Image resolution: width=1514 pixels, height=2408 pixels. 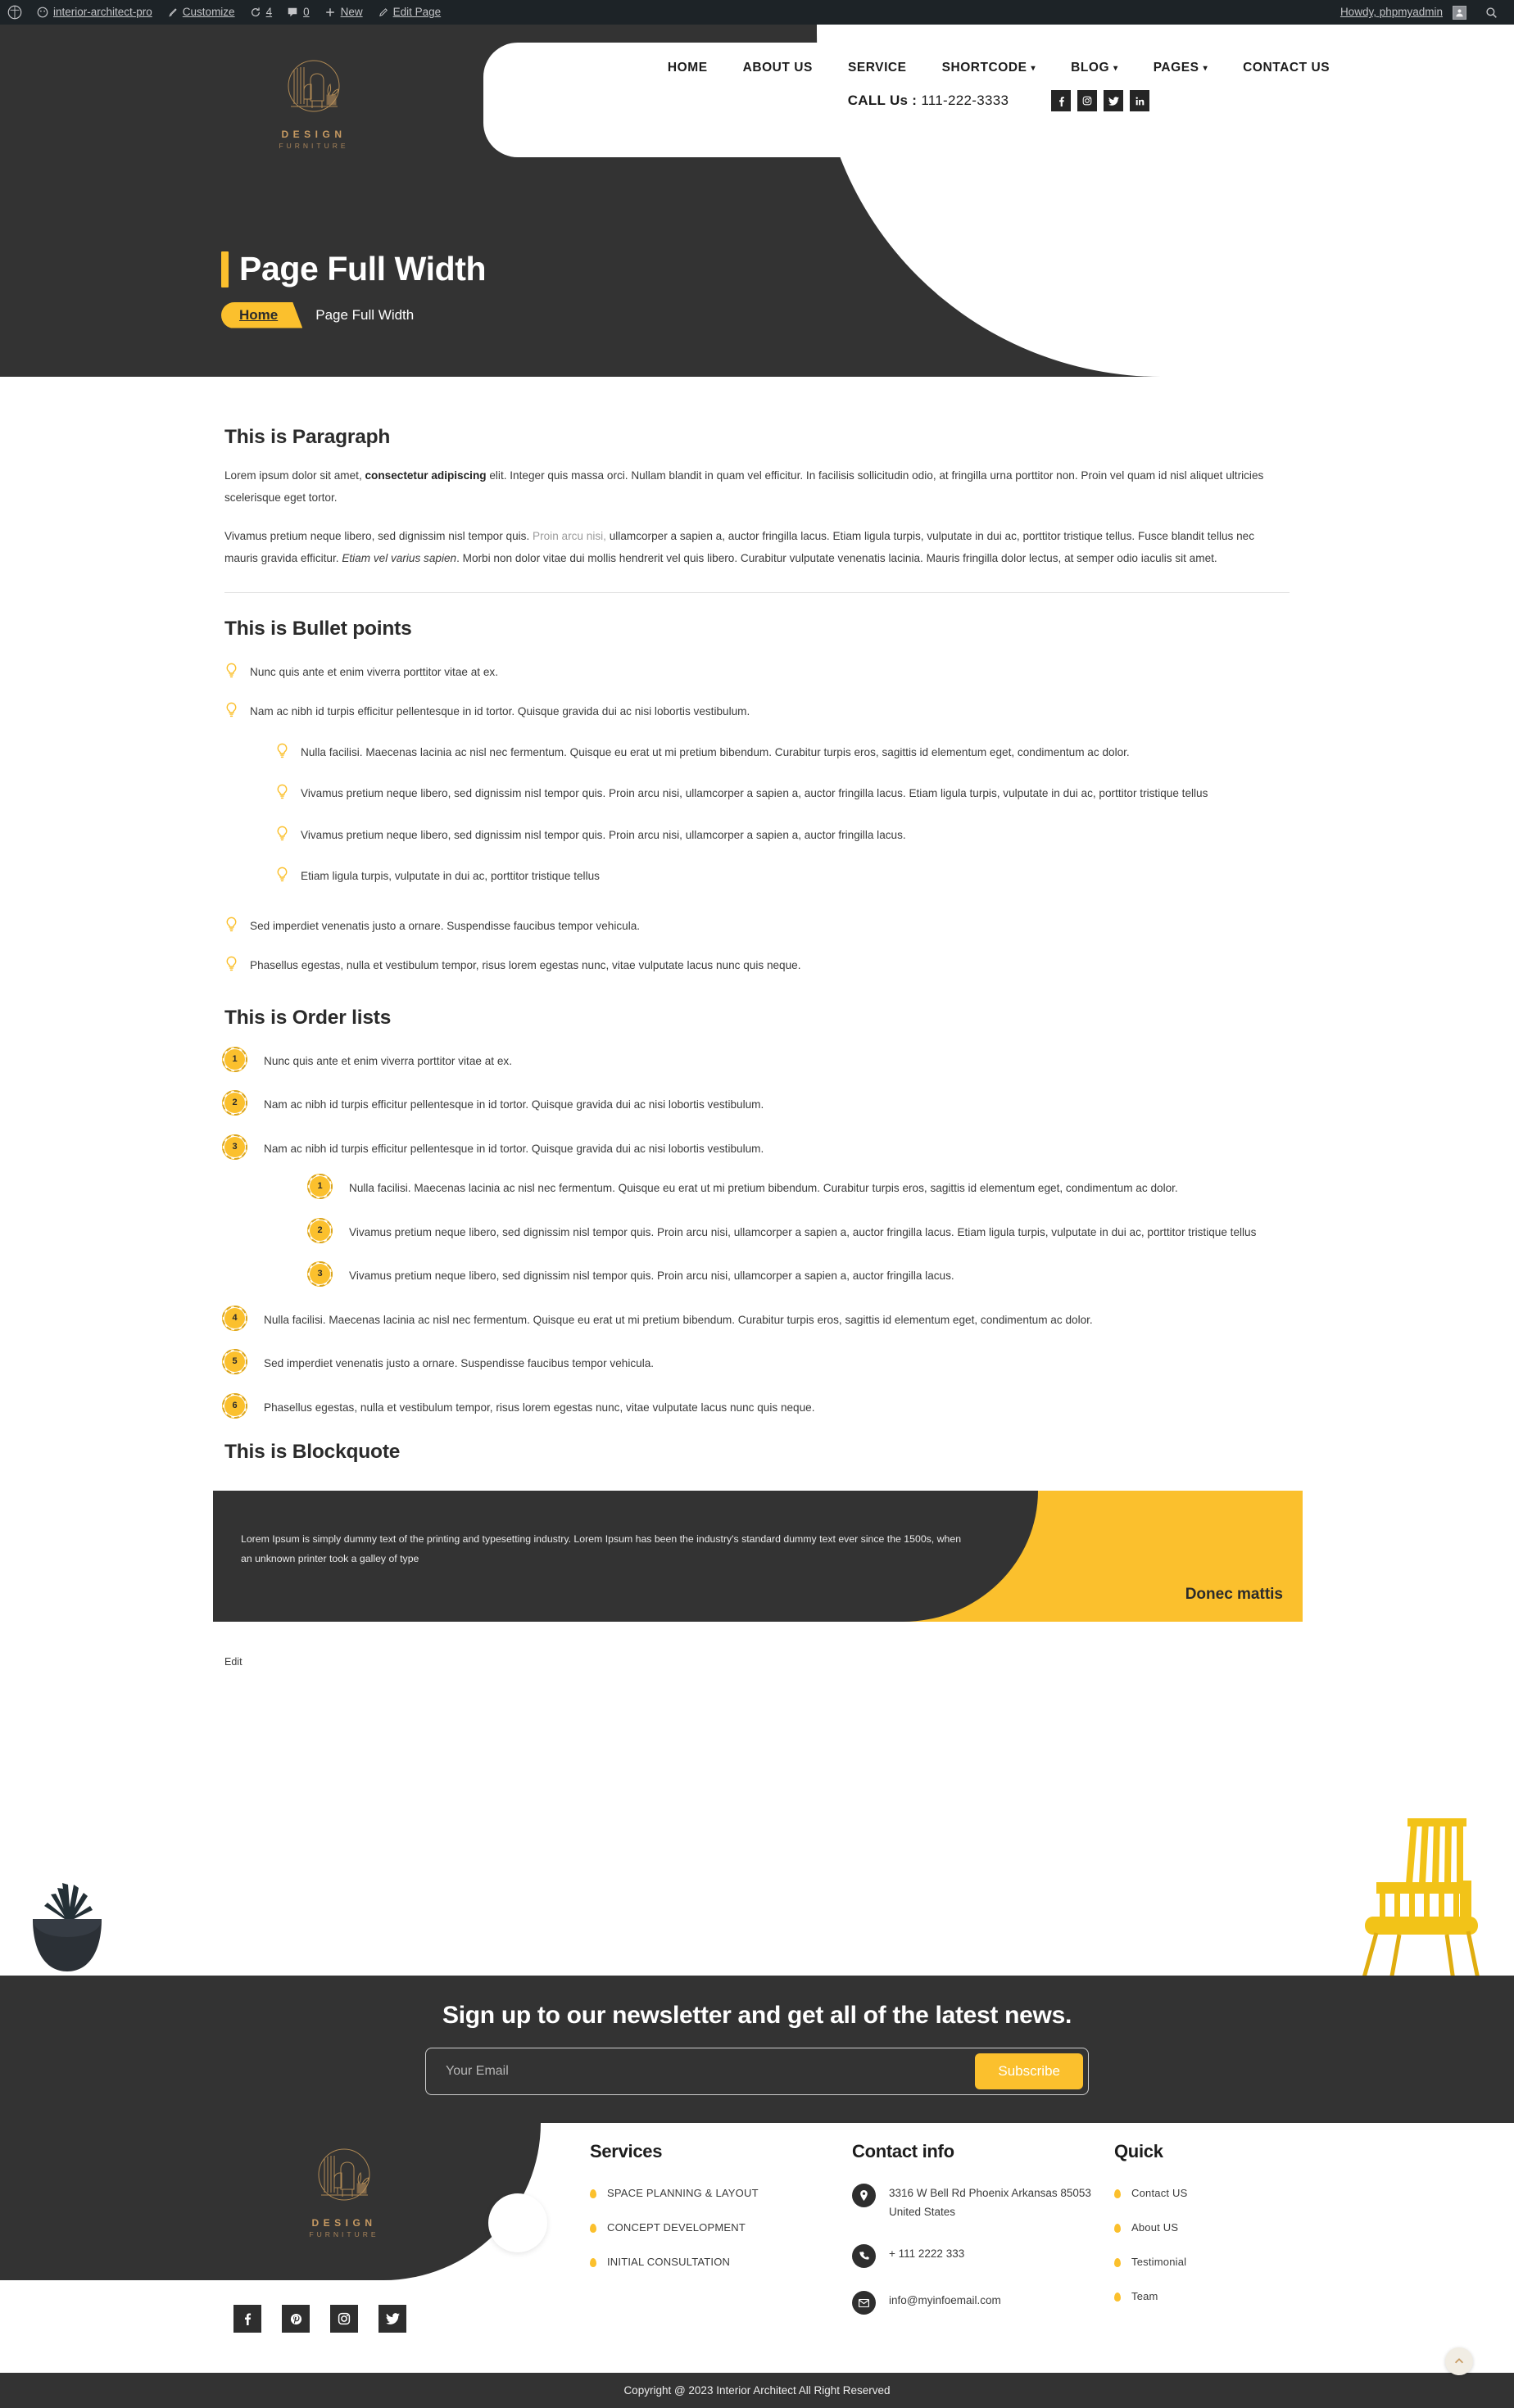 I want to click on yellow-chair-image, so click(x=1420, y=1899).